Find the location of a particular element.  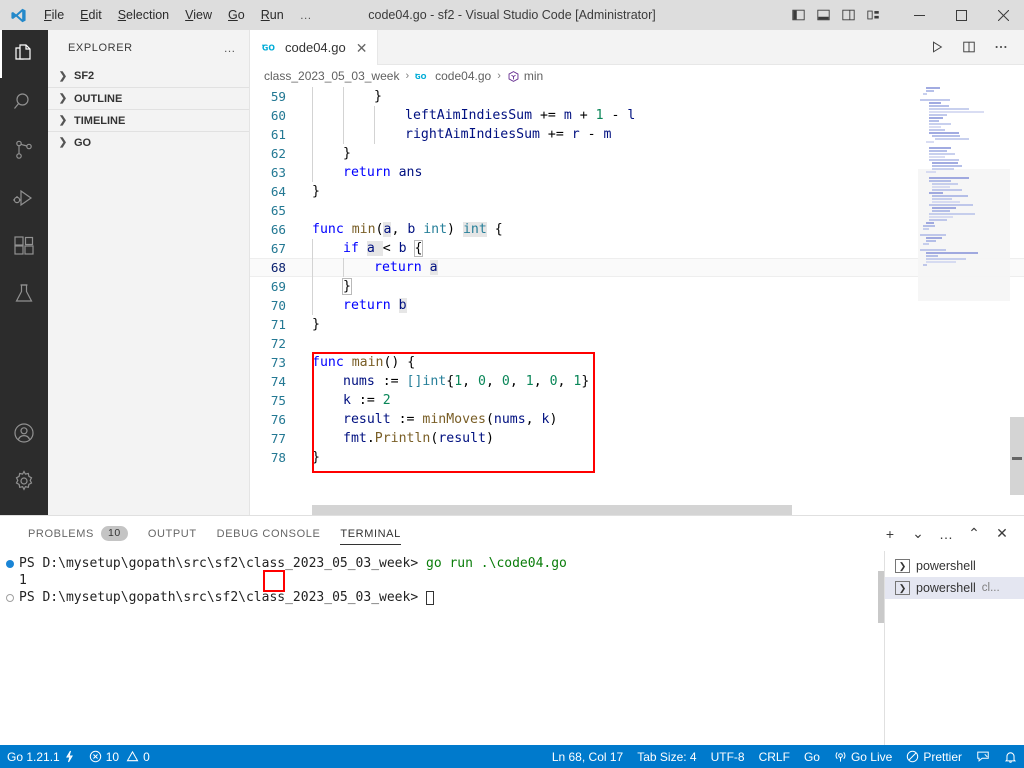

code-line-67: 67 if a < b { is located at coordinates (637, 248).